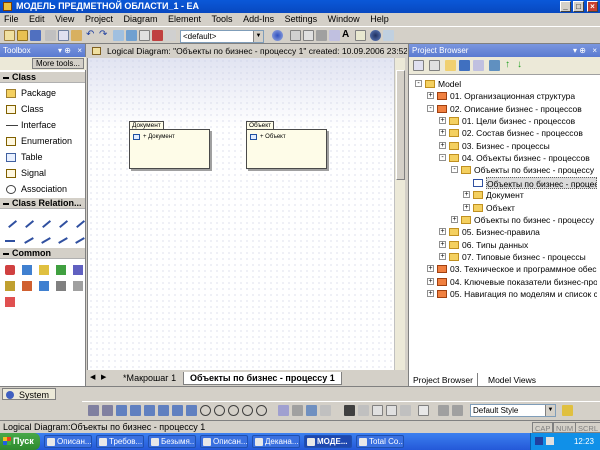 This screenshot has height=450, width=600. Describe the element at coordinates (61, 286) in the screenshot. I see `hyperlink-tool-icon` at that location.